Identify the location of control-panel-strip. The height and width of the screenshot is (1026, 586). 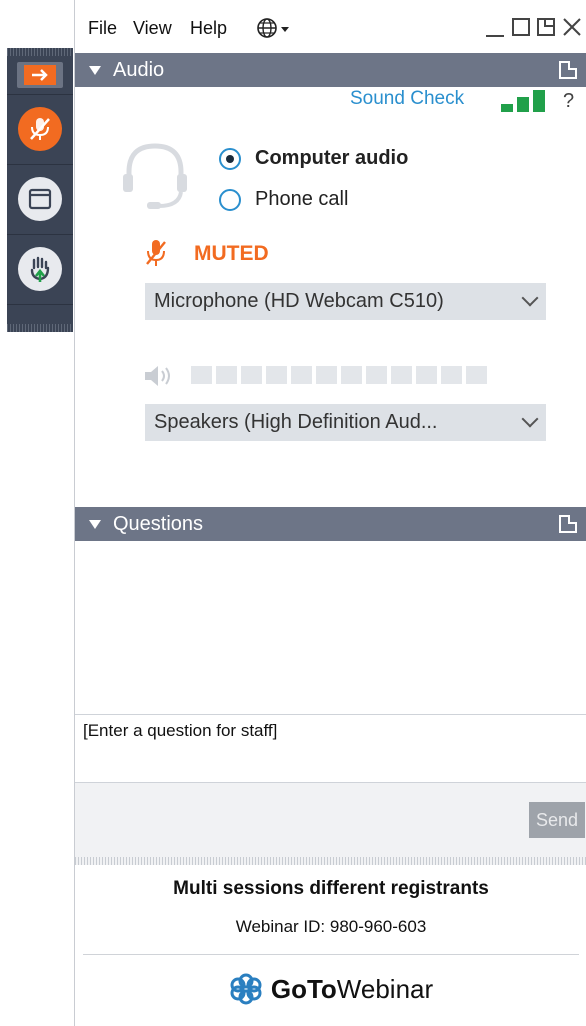
(40, 190).